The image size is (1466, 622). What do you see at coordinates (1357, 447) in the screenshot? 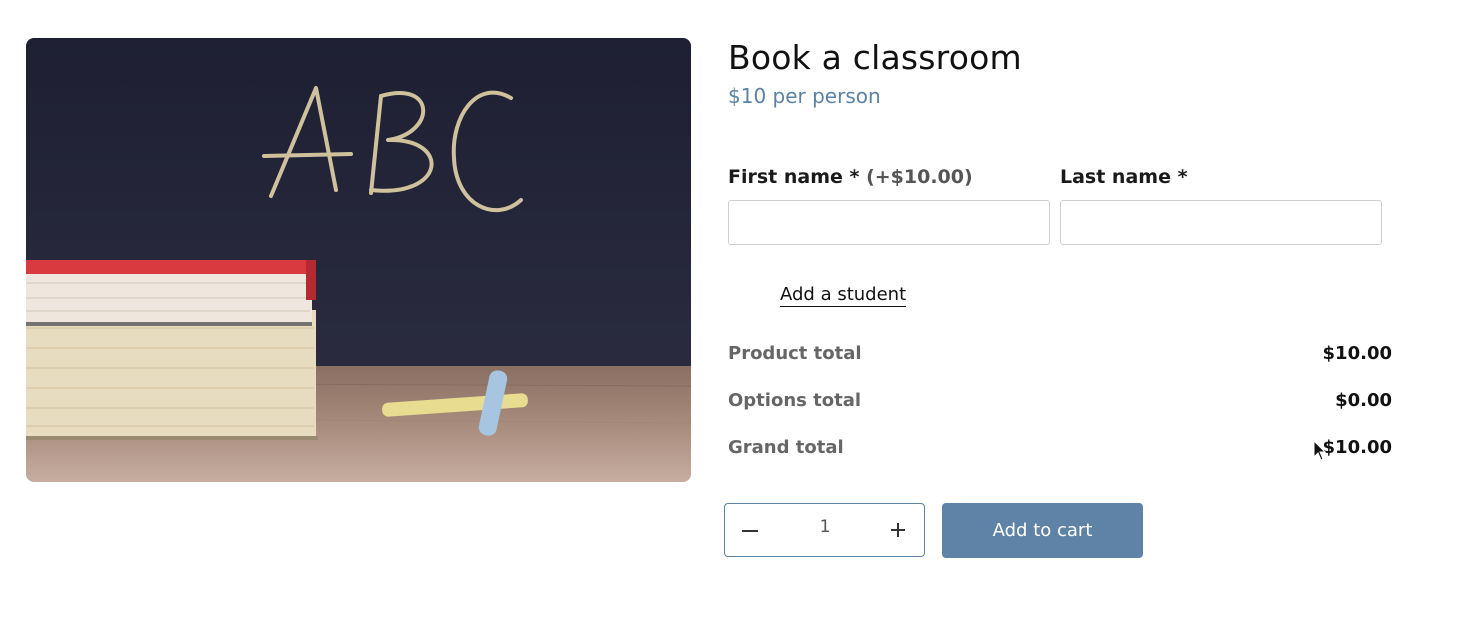
I see `grand-total-value: $10.00` at bounding box center [1357, 447].